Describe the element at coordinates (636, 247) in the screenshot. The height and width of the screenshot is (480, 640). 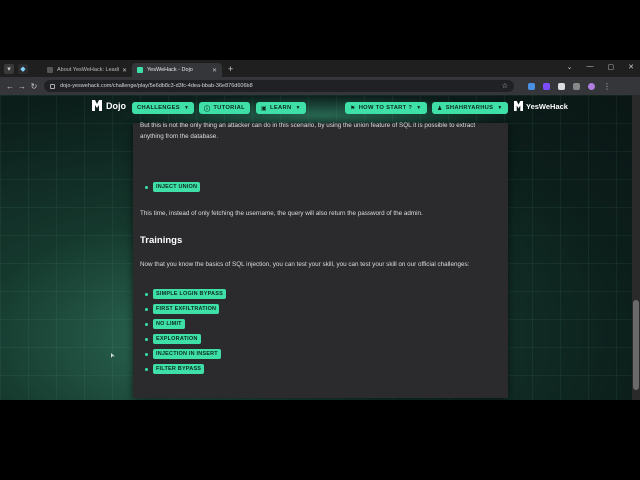
I see `page-scrollbar` at that location.